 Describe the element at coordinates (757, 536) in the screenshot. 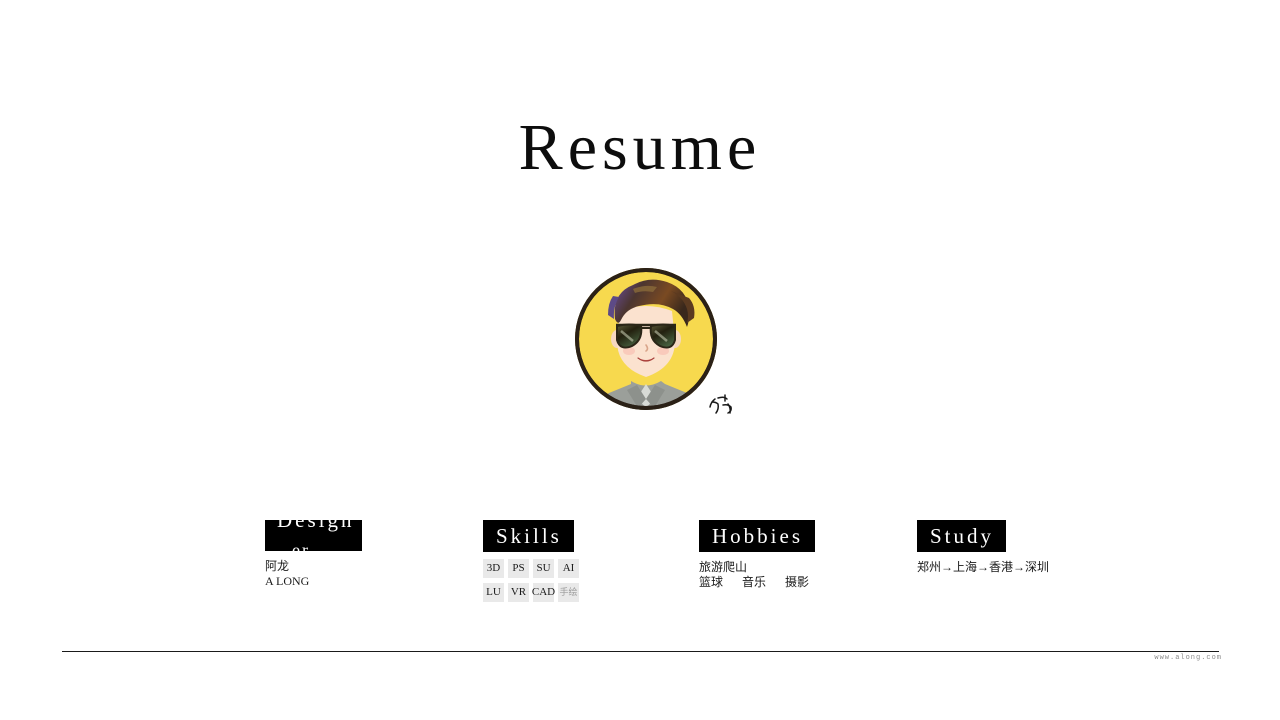

I see `section-header-hobbies: Hobbies` at that location.